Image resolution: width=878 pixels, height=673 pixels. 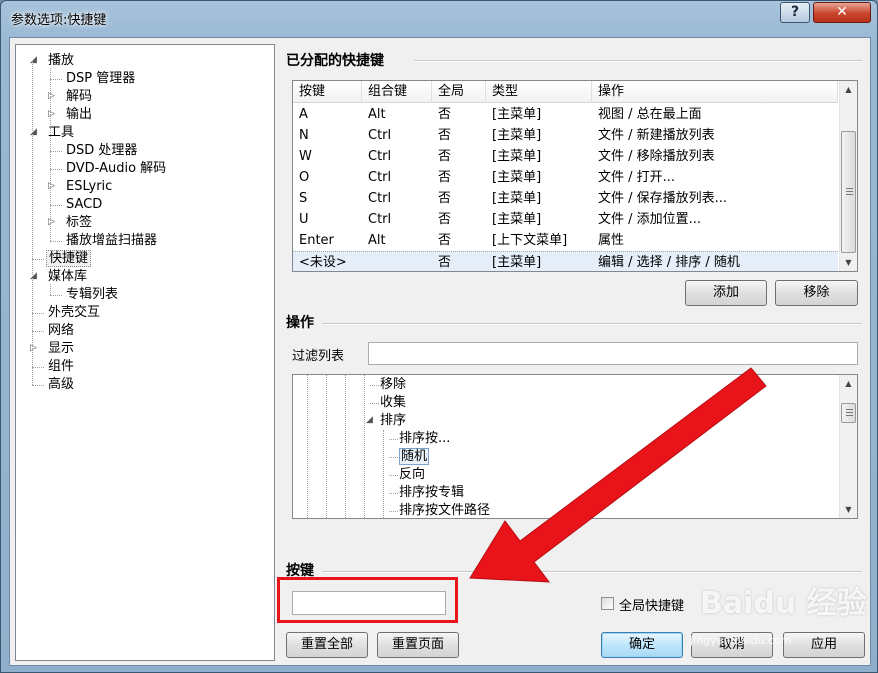 What do you see at coordinates (618, 475) in the screenshot?
I see `annotation-arrow-icon` at bounding box center [618, 475].